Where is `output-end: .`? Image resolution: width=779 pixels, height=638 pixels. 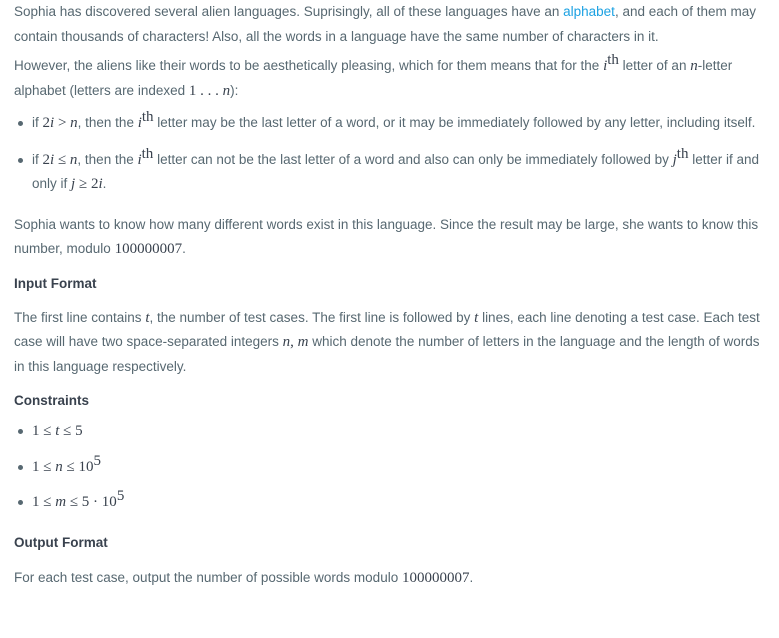
output-end: . is located at coordinates (471, 577).